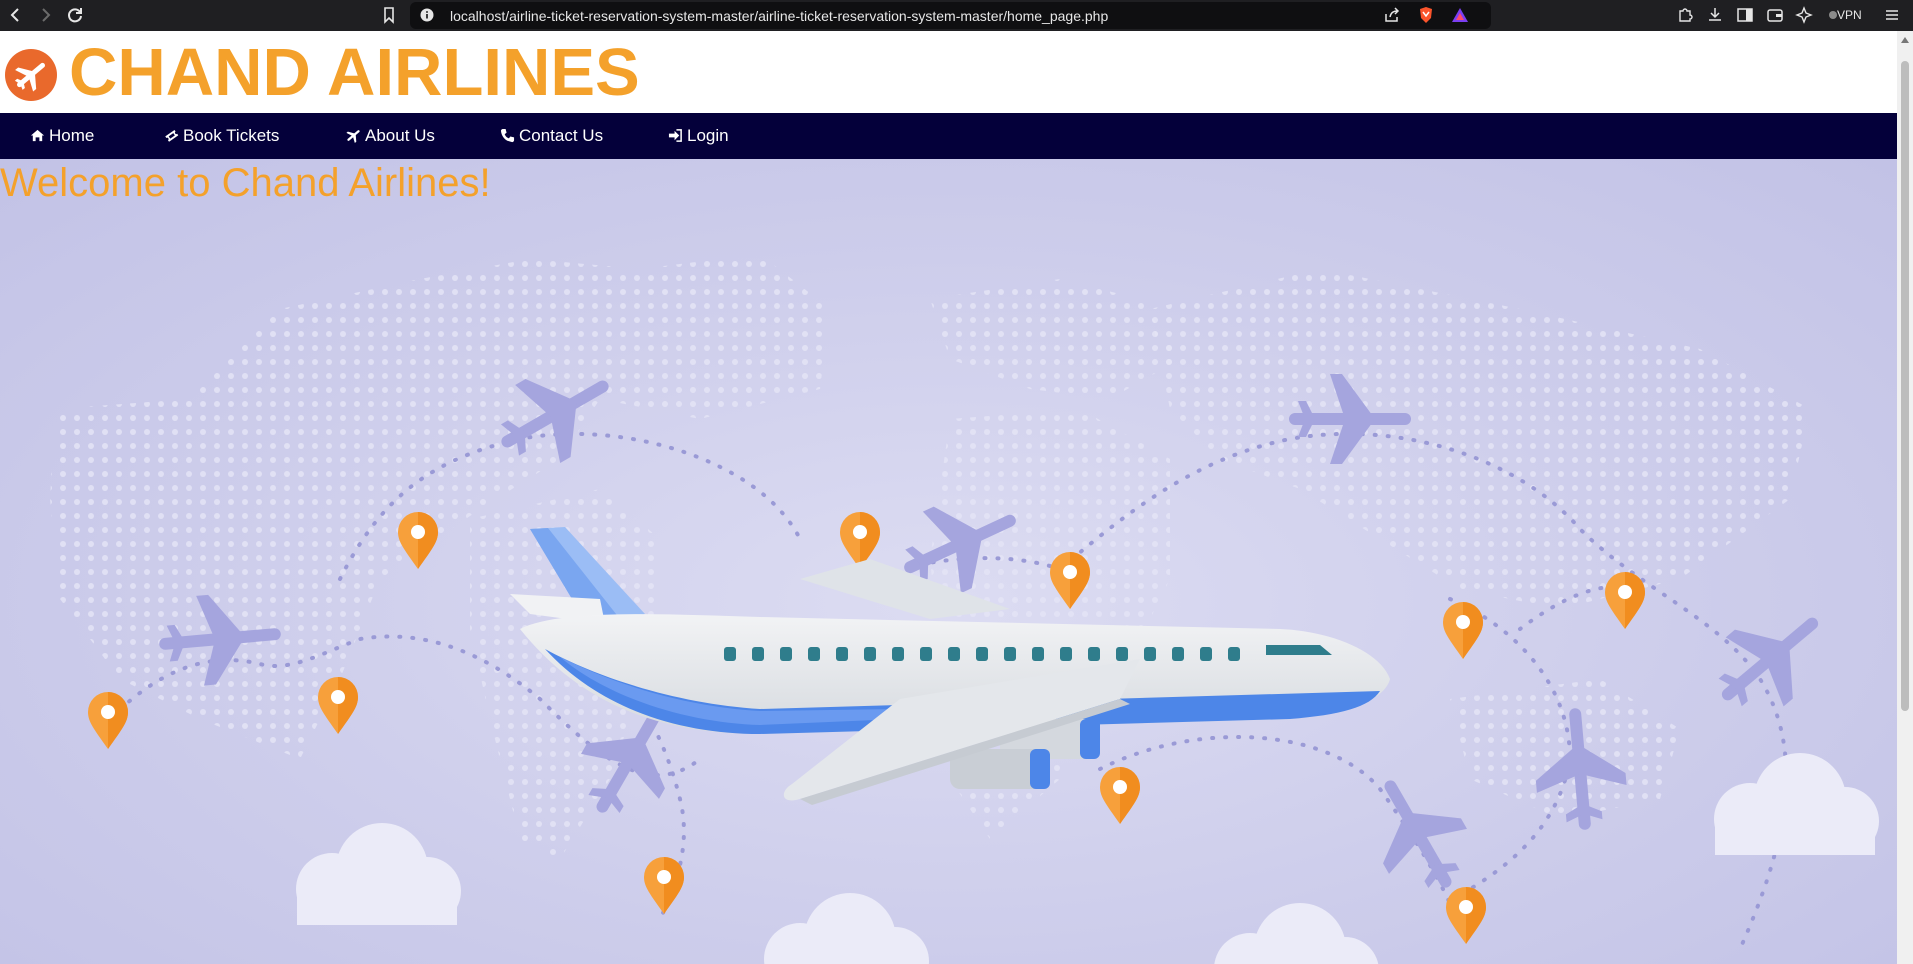 This screenshot has width=1913, height=964. I want to click on scroll-up-arrow-icon, so click(1905, 40).